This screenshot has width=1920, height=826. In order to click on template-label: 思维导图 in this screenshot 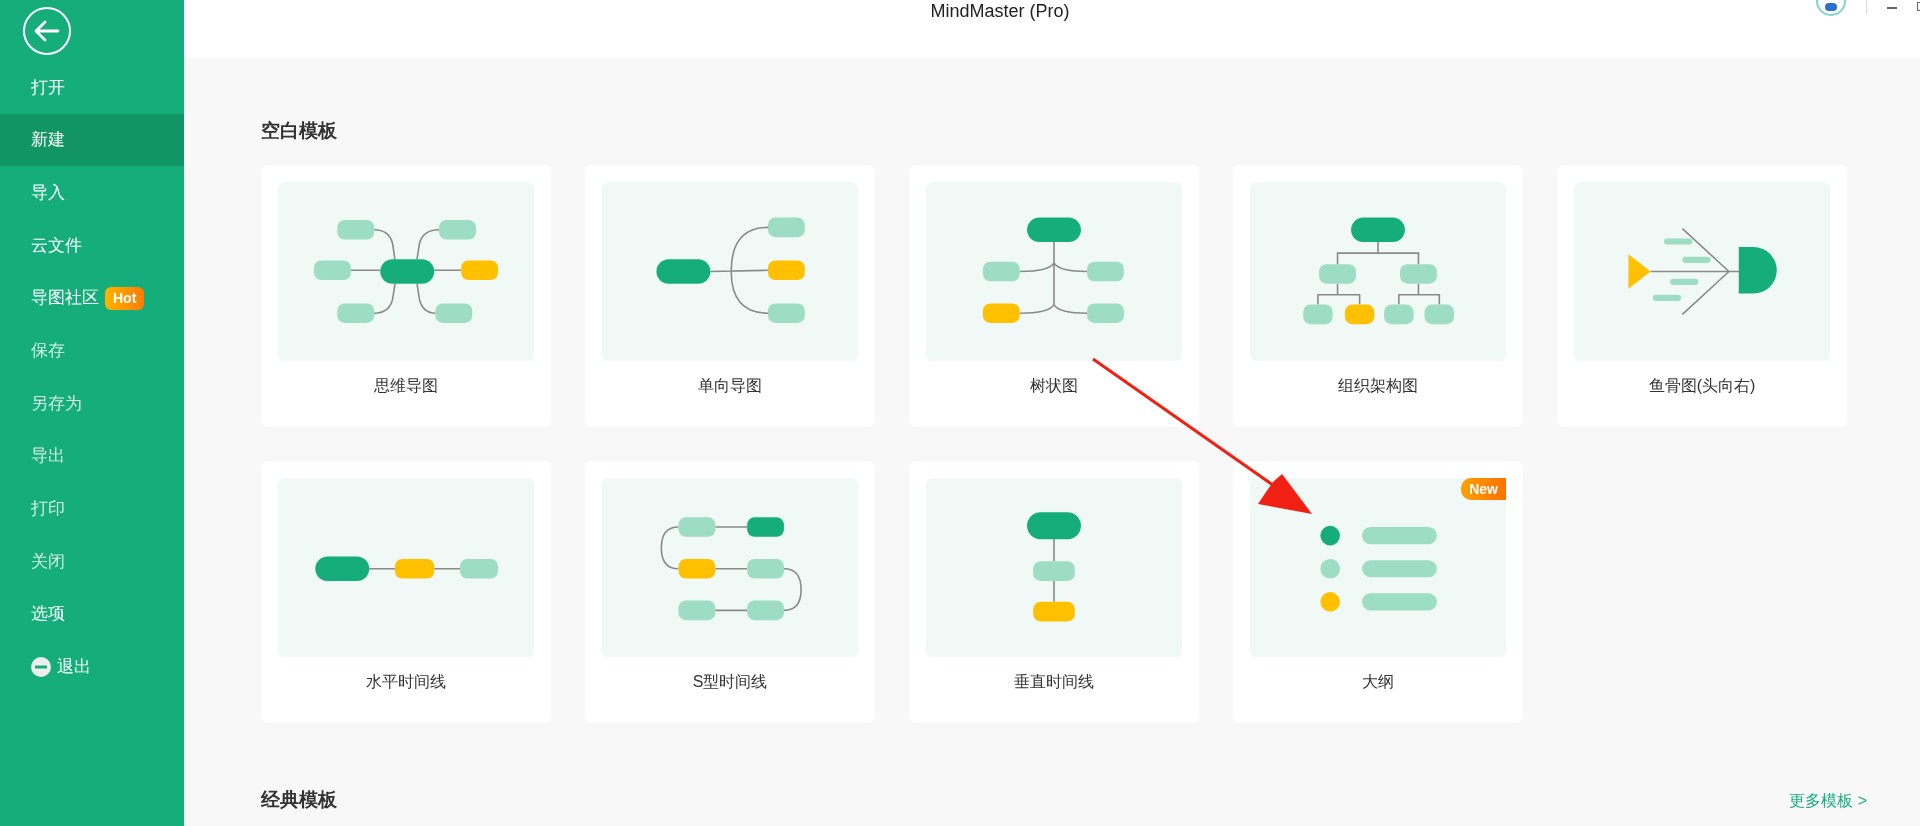, I will do `click(406, 385)`.